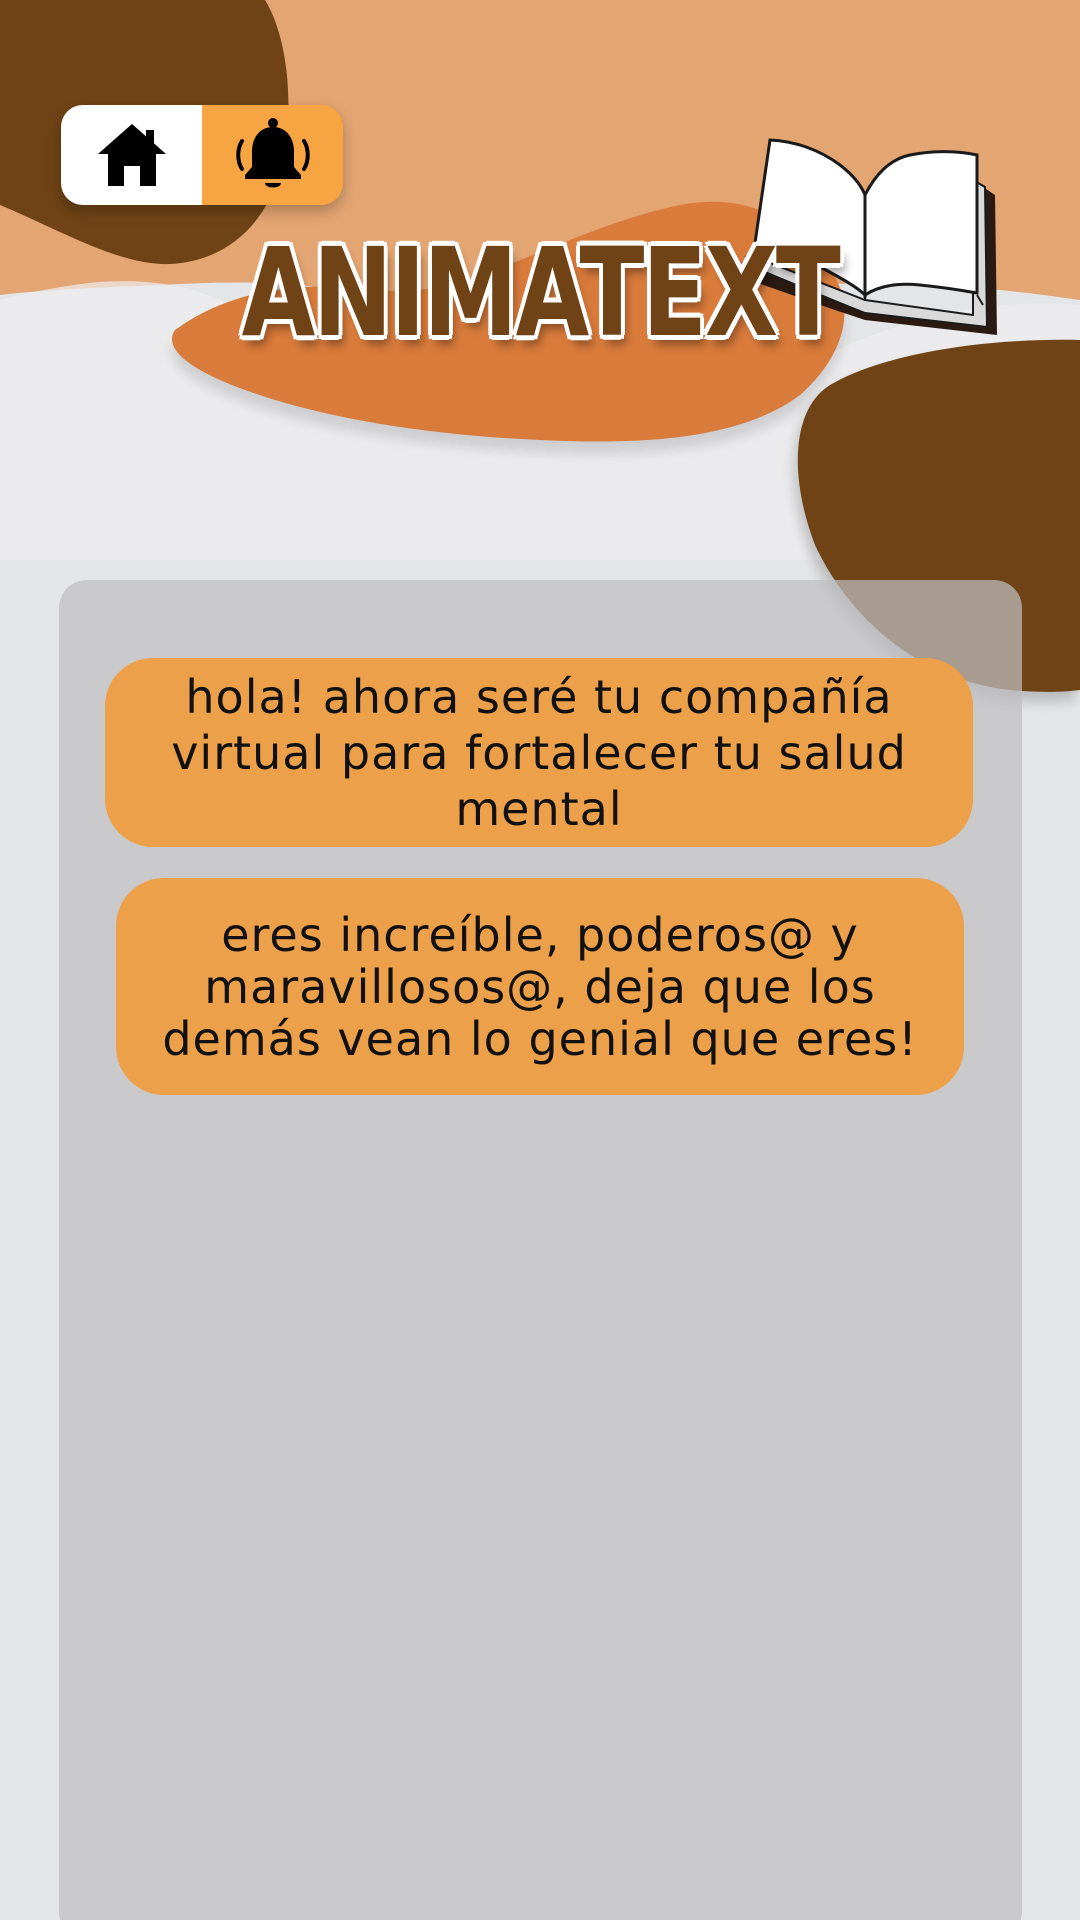 The width and height of the screenshot is (1080, 1920). I want to click on home-button, so click(131, 155).